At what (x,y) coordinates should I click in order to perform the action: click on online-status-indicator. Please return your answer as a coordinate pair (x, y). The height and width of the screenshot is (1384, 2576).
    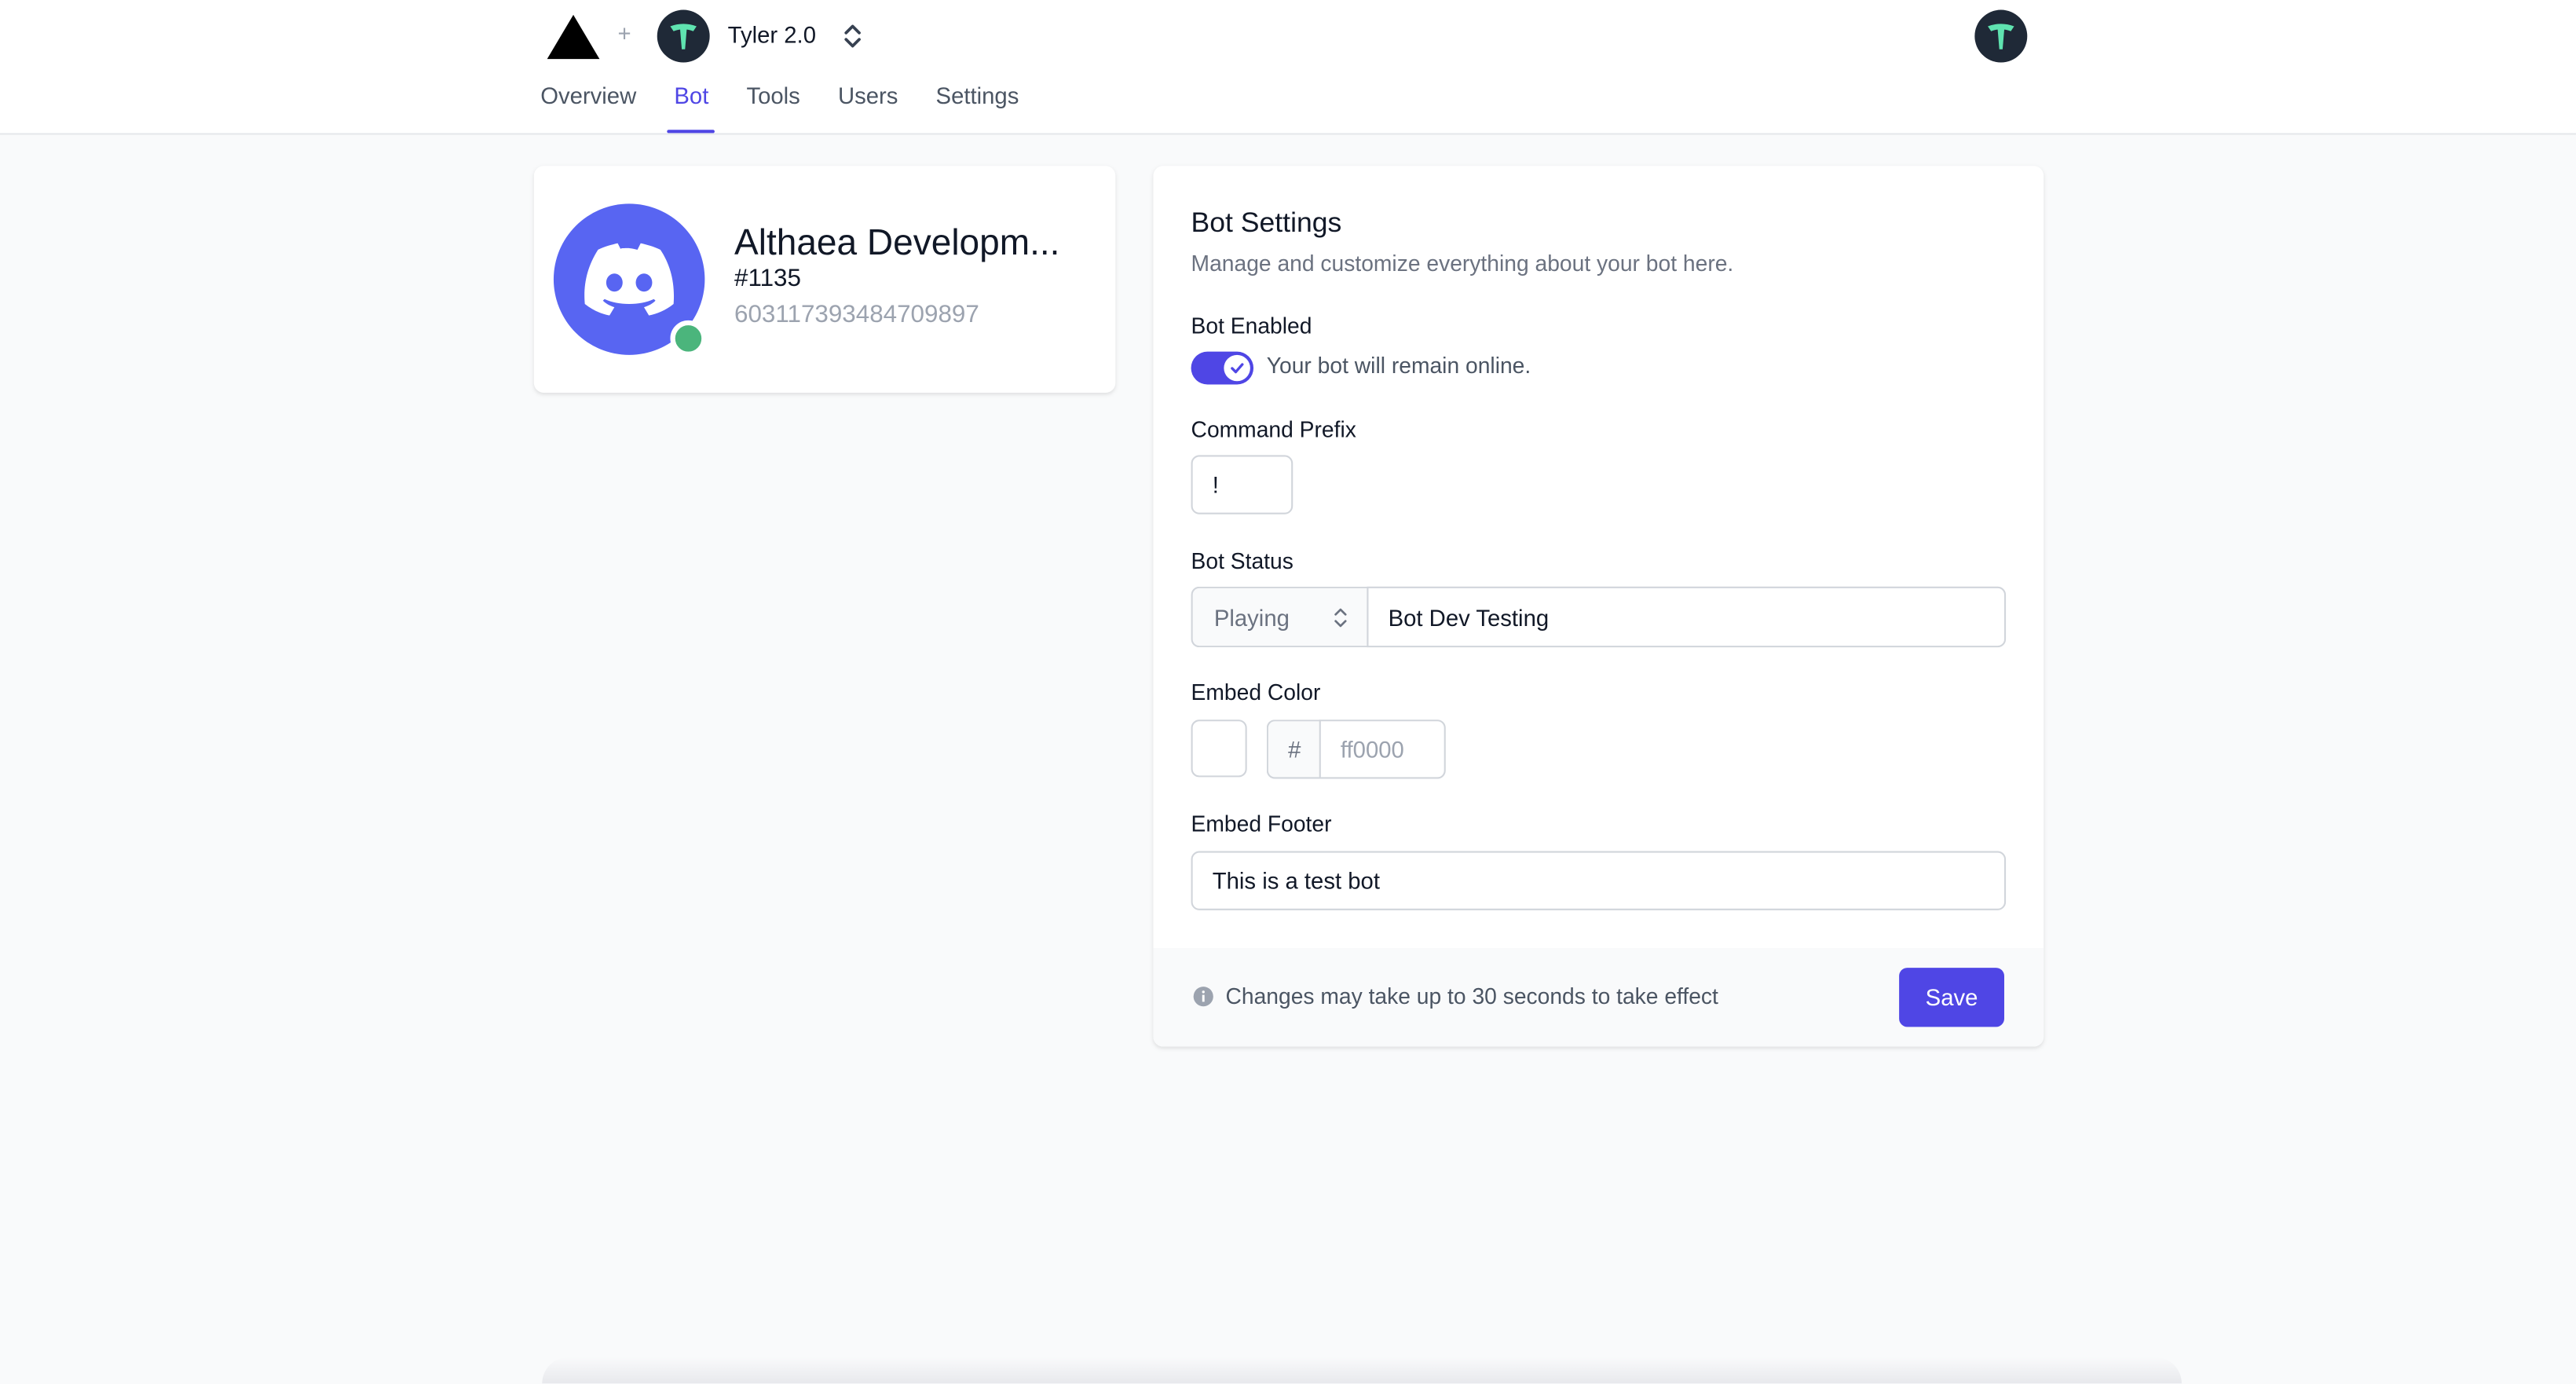
    Looking at the image, I should click on (689, 338).